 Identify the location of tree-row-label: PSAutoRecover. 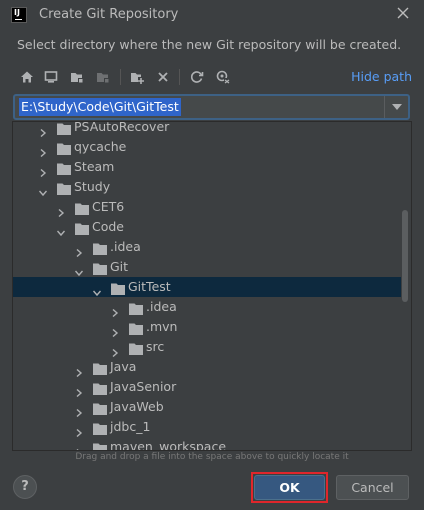
(122, 127).